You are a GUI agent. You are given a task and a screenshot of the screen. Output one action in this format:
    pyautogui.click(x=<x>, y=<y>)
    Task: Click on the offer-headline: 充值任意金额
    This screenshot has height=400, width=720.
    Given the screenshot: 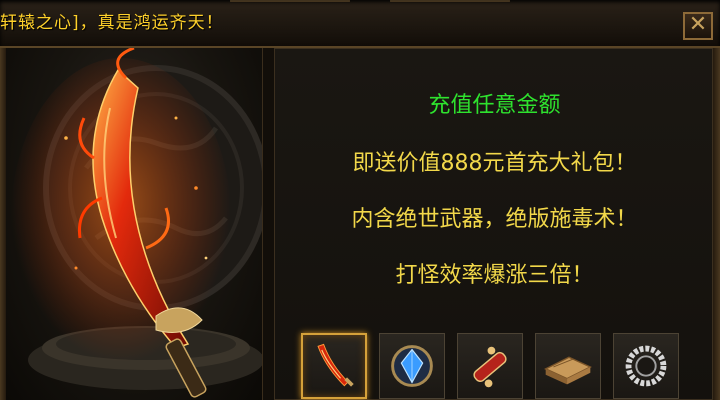 What is the action you would take?
    pyautogui.click(x=494, y=105)
    